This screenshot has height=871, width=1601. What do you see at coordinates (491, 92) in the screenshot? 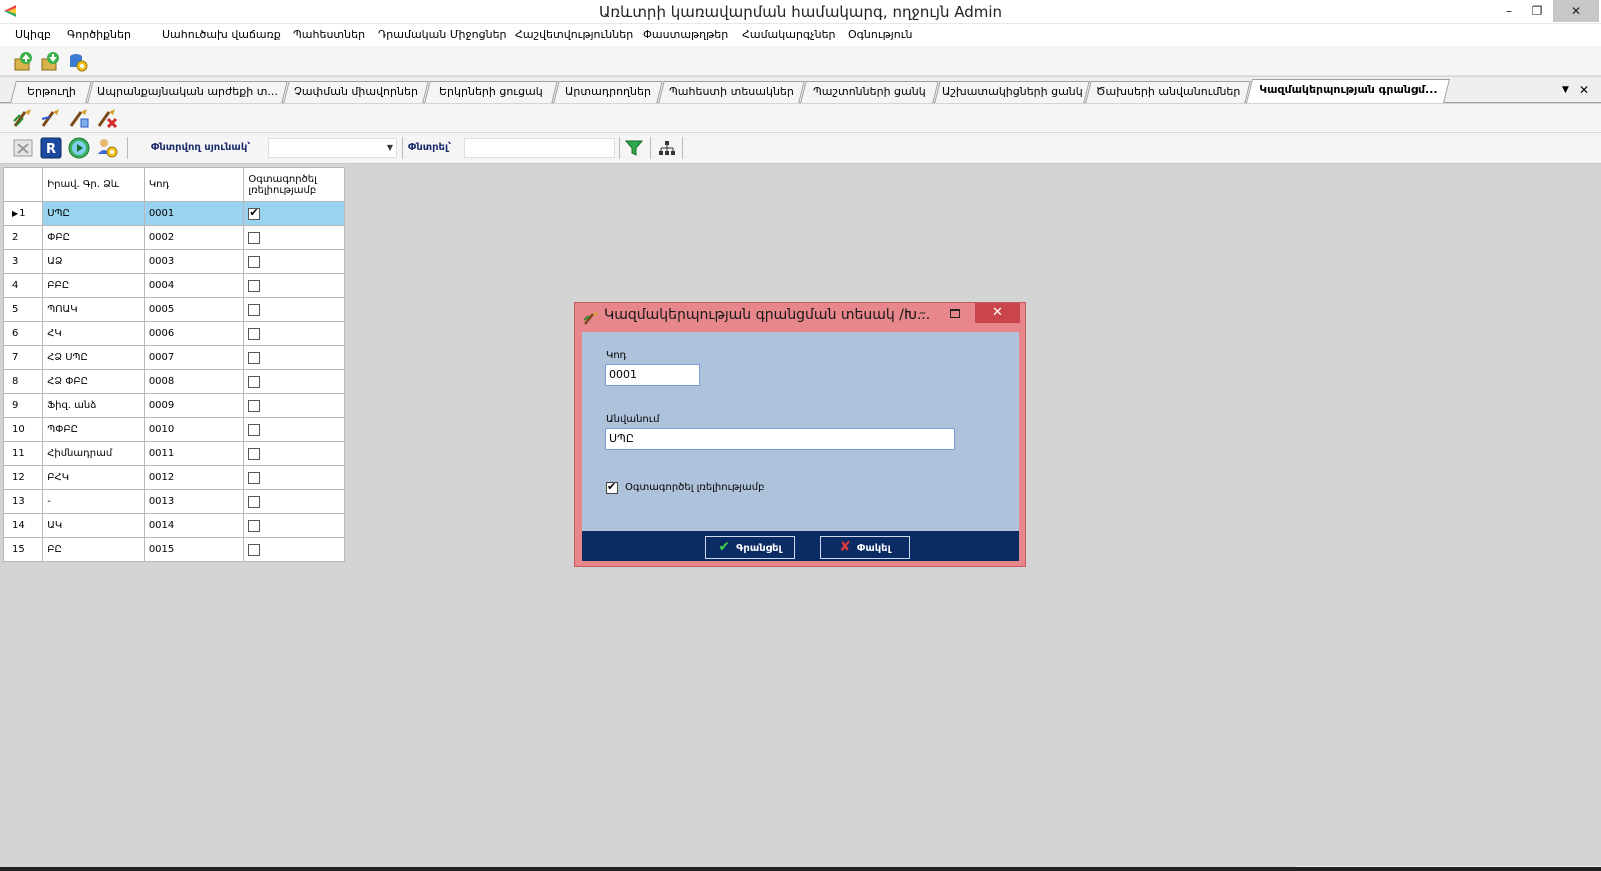
I see `tab-countries: Երկրների ցուցակ` at bounding box center [491, 92].